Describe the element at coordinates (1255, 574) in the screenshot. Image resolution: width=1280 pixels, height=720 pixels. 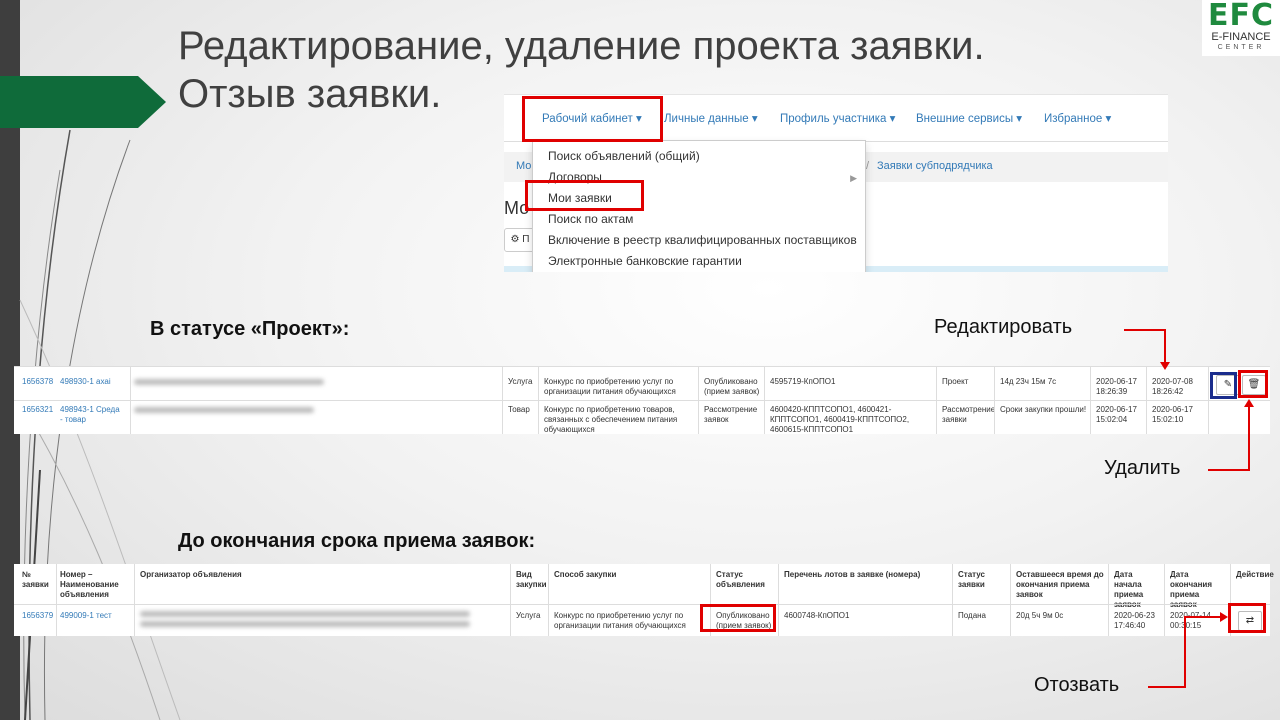
I see `column-header: Действие` at that location.